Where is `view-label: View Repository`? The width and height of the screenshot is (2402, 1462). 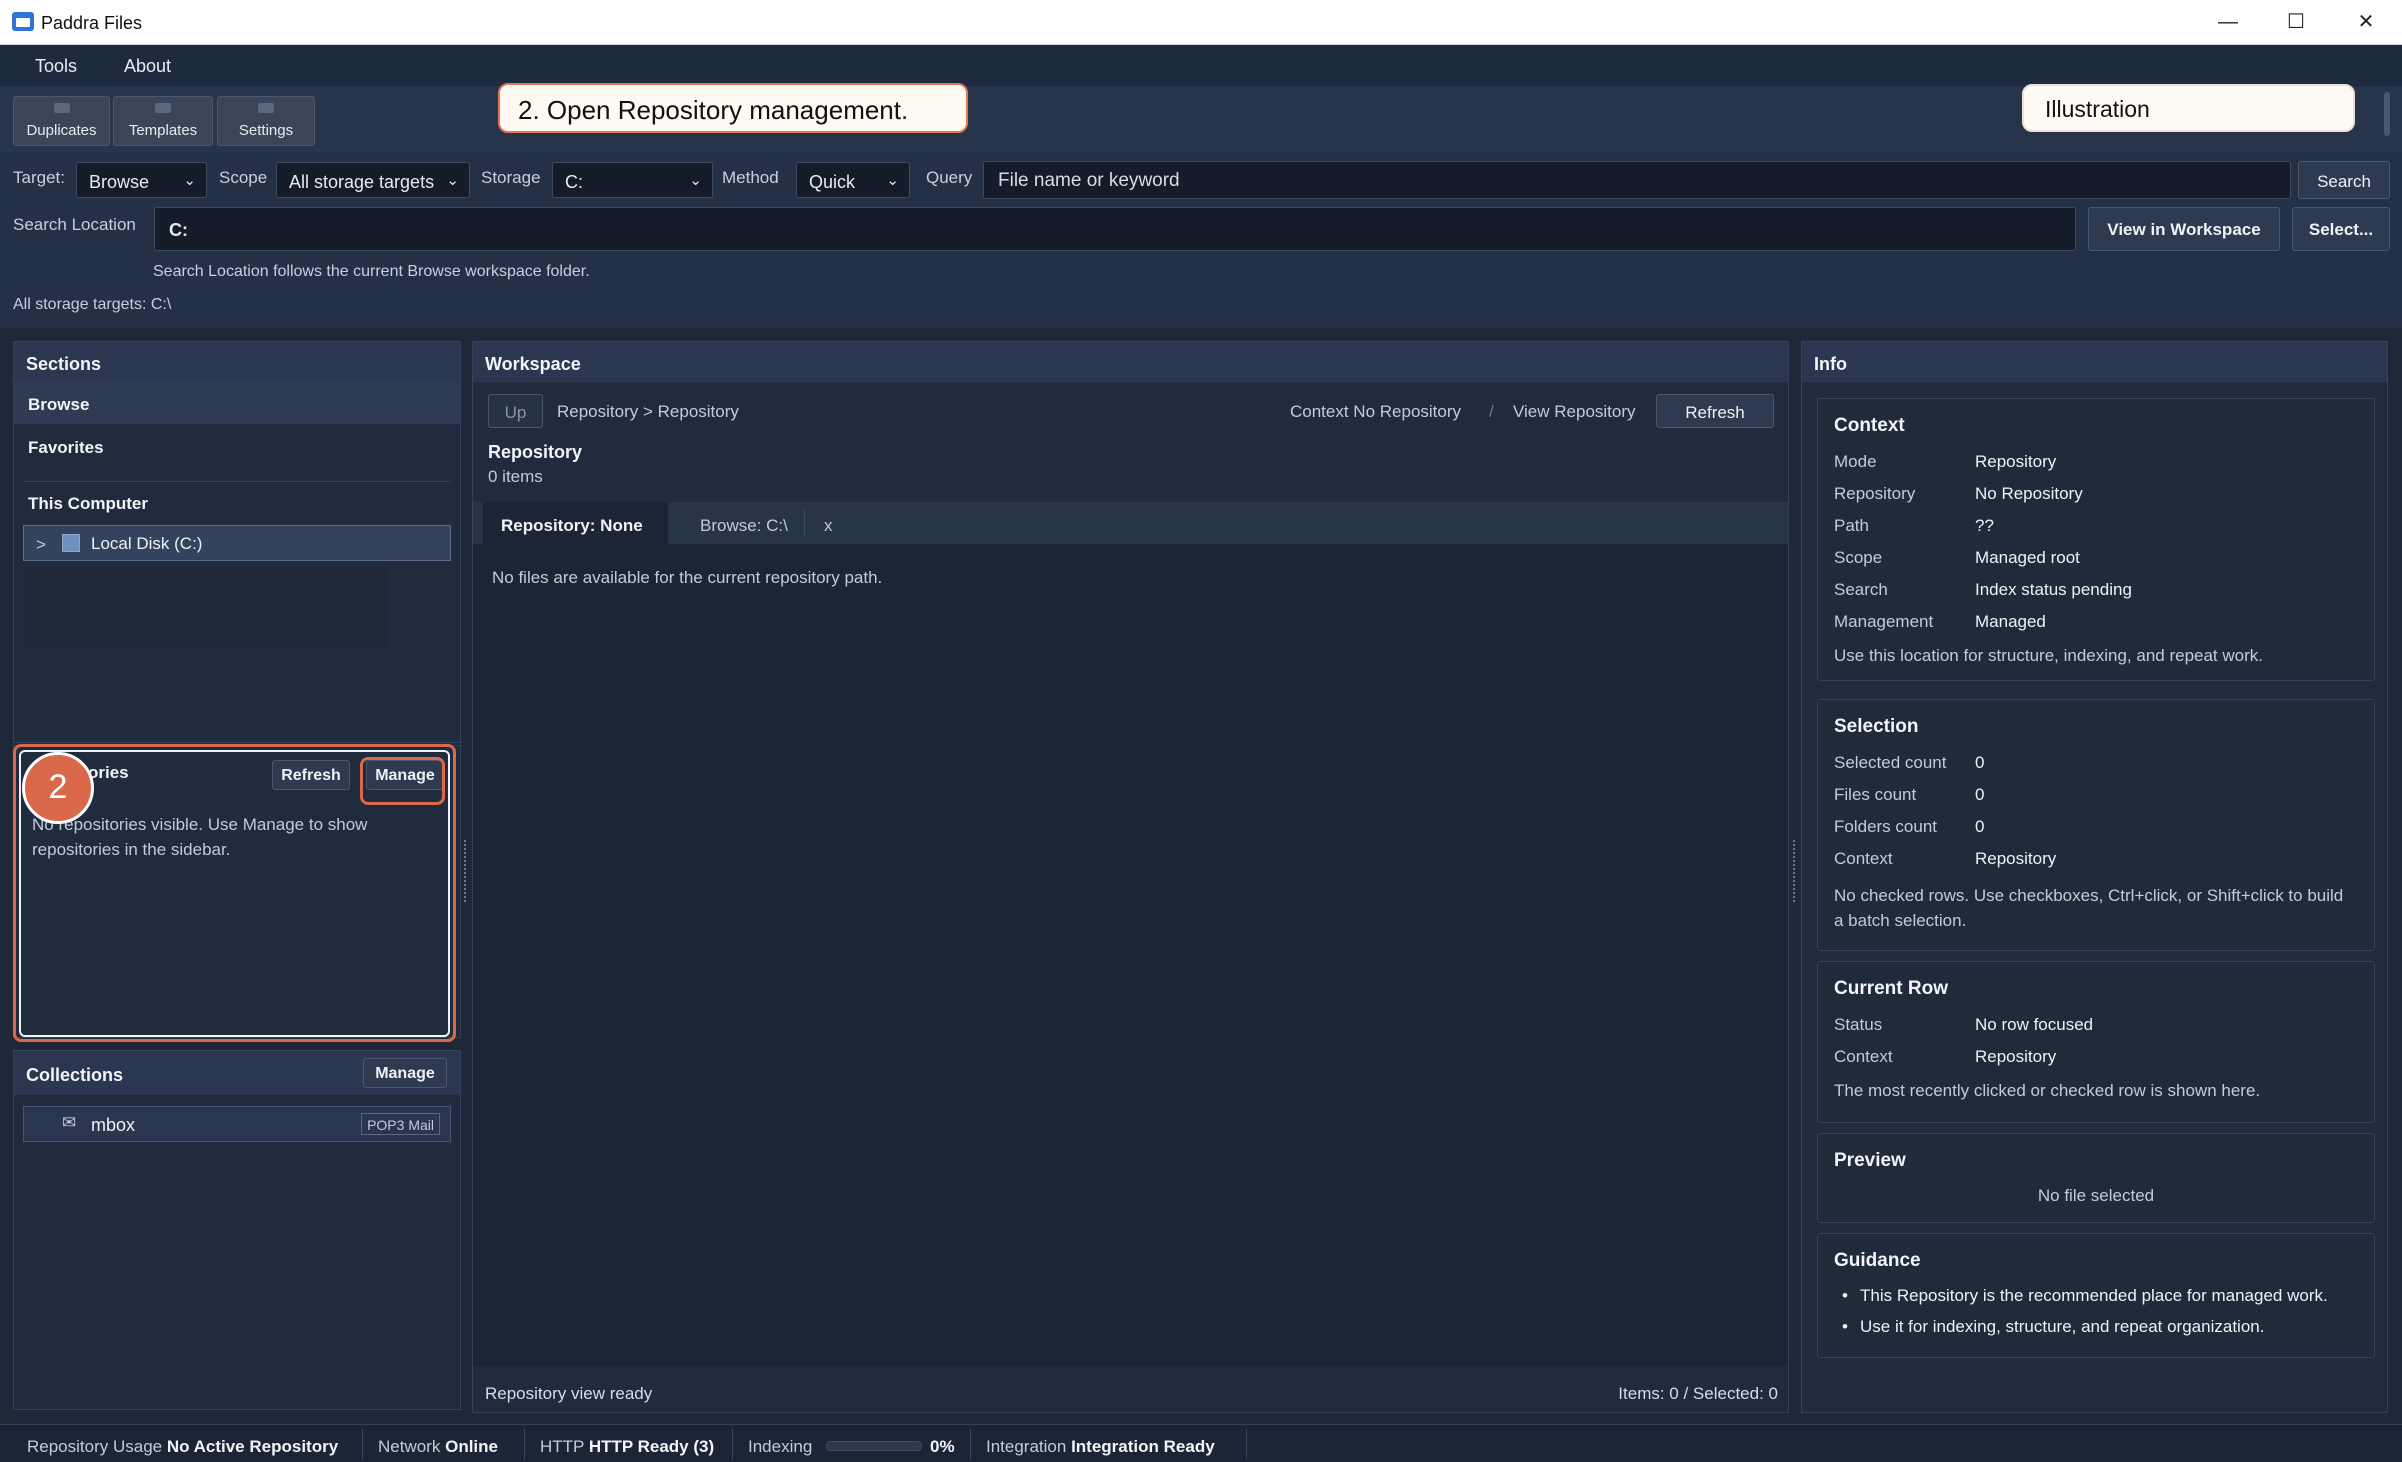
view-label: View Repository is located at coordinates (1574, 411).